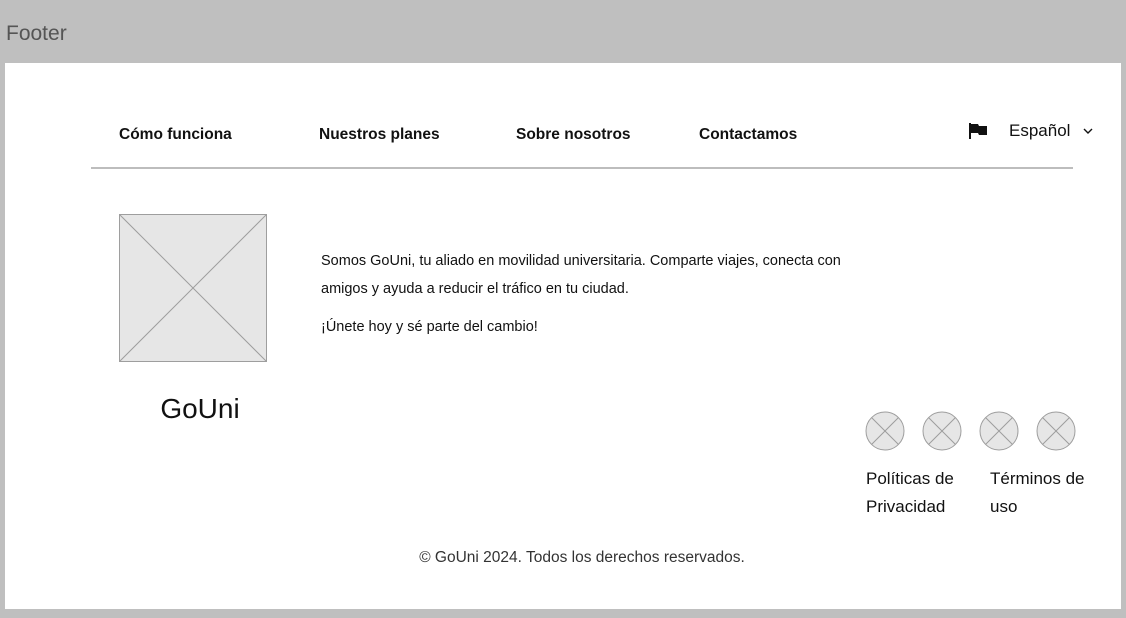 This screenshot has width=1126, height=618. Describe the element at coordinates (582, 168) in the screenshot. I see `nav-divider` at that location.